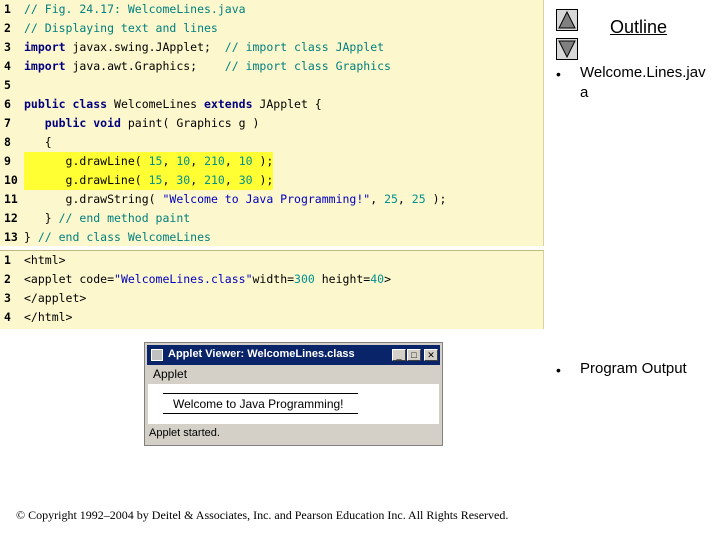 This screenshot has height=540, width=720. What do you see at coordinates (183, 279) in the screenshot?
I see `code-token: "WelcomeLines.class"` at bounding box center [183, 279].